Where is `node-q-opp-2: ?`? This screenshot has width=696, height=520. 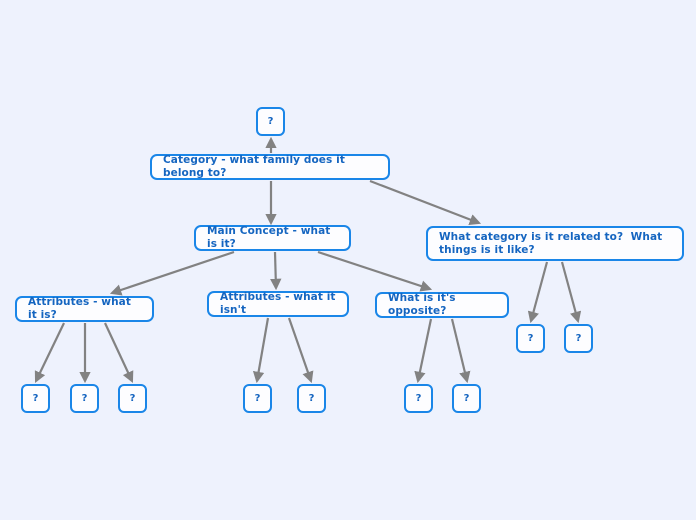 node-q-opp-2: ? is located at coordinates (466, 398).